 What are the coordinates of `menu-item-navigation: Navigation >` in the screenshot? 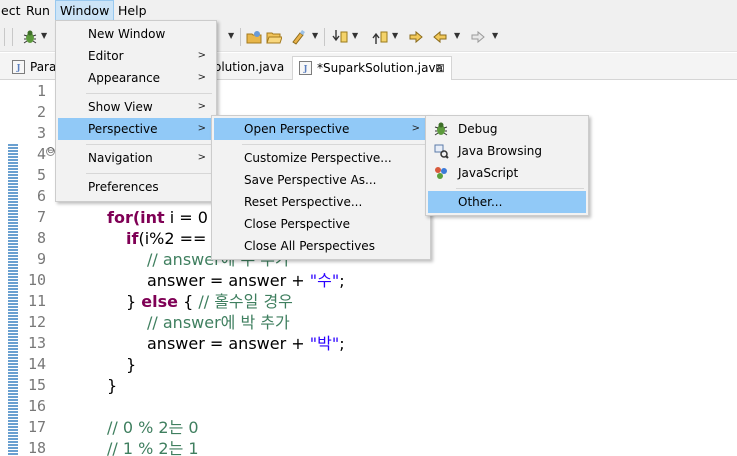 It's located at (136, 158).